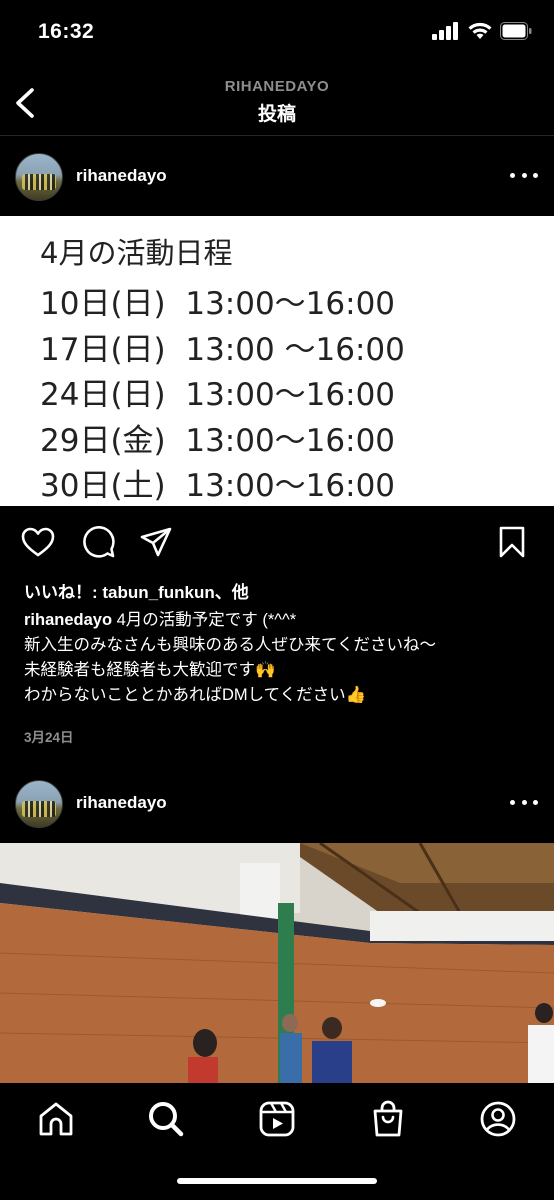 This screenshot has width=554, height=1200. Describe the element at coordinates (218, 304) in the screenshot. I see `schedule-row: 10日(日) 13:00〜16:00` at that location.